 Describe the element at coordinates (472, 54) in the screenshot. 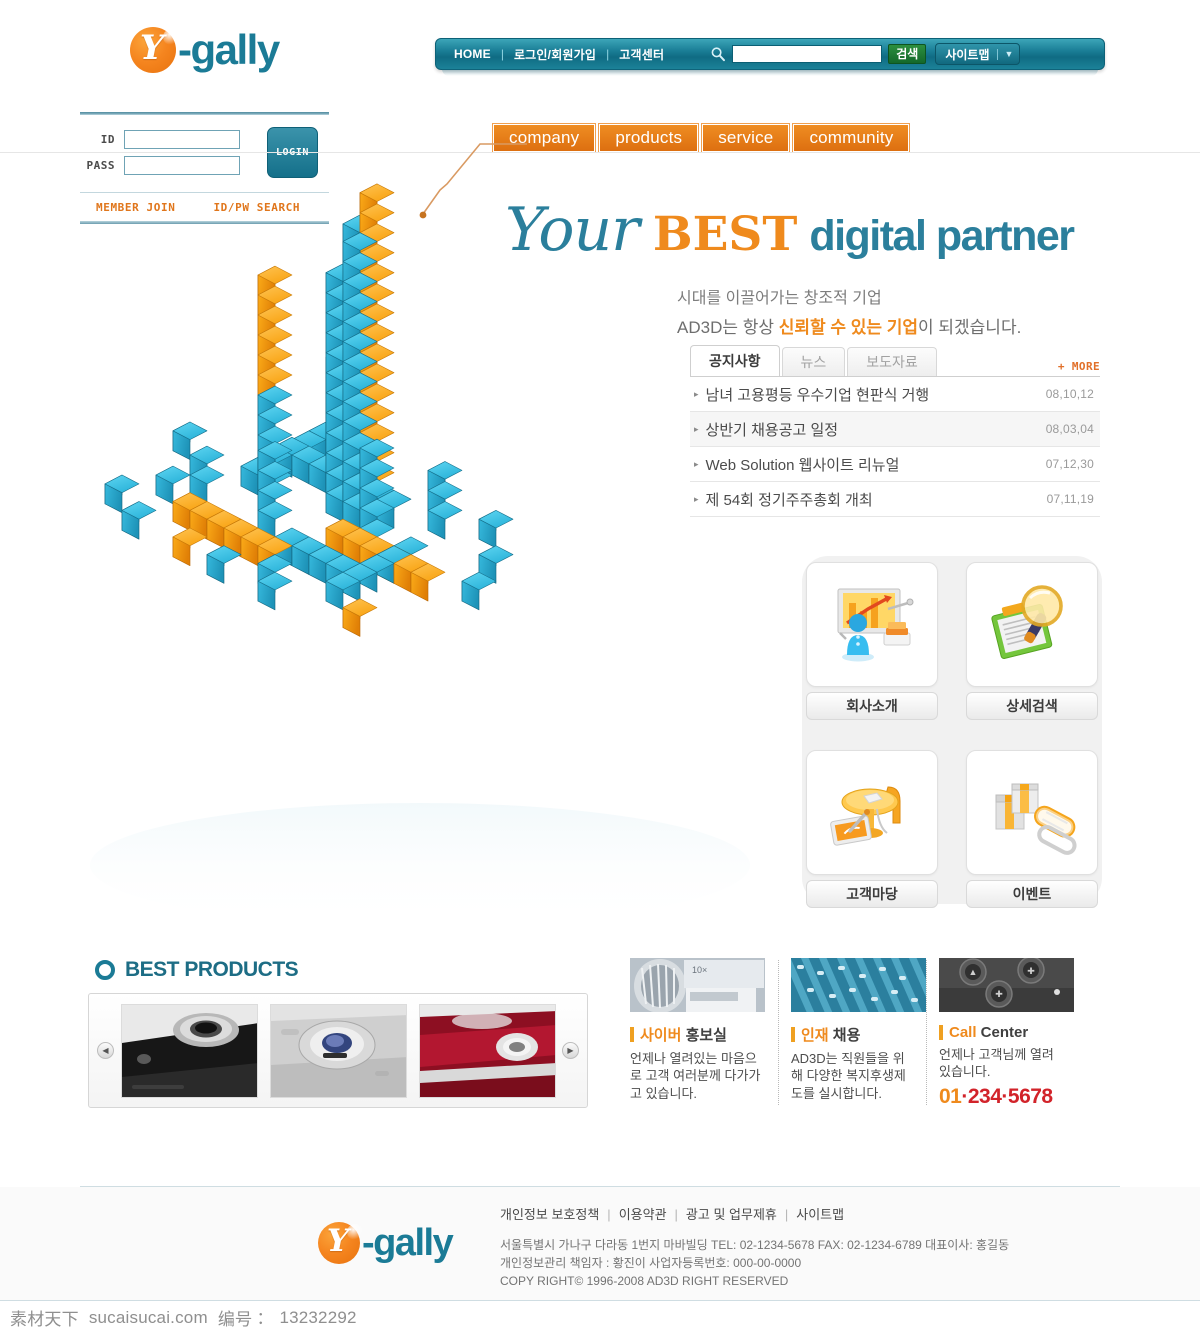

I see `topnav-link-home: HOME` at that location.